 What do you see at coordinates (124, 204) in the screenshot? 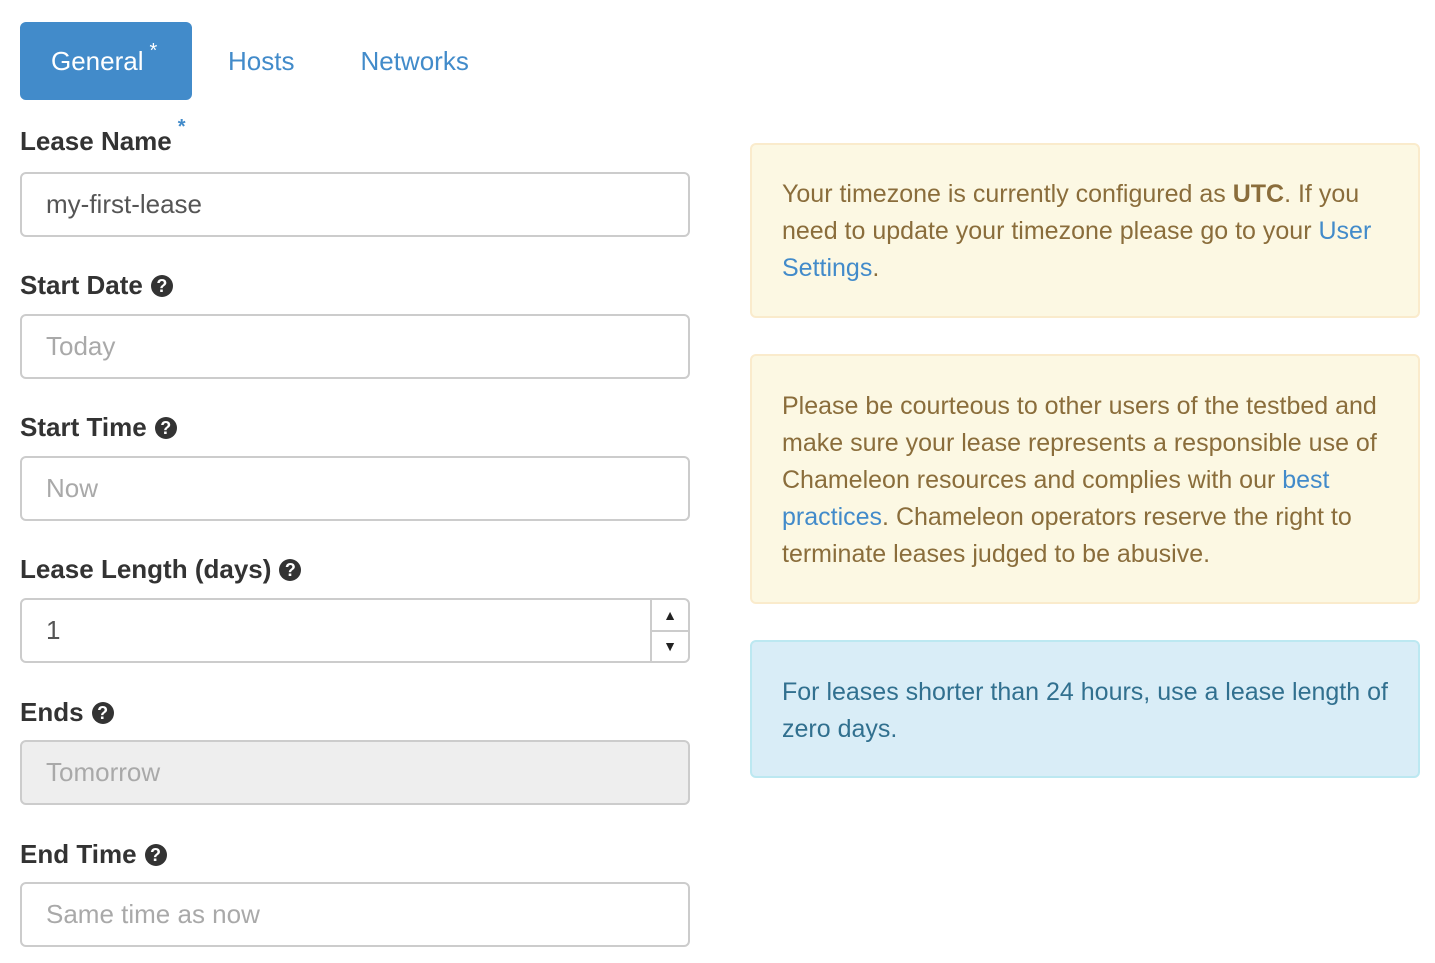
I see `lease-name-value: my-first-lease` at bounding box center [124, 204].